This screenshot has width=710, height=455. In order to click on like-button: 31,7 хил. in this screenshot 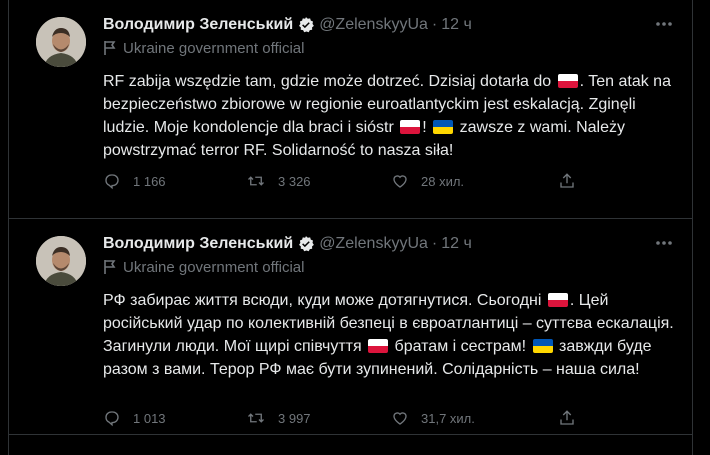, I will do `click(433, 418)`.